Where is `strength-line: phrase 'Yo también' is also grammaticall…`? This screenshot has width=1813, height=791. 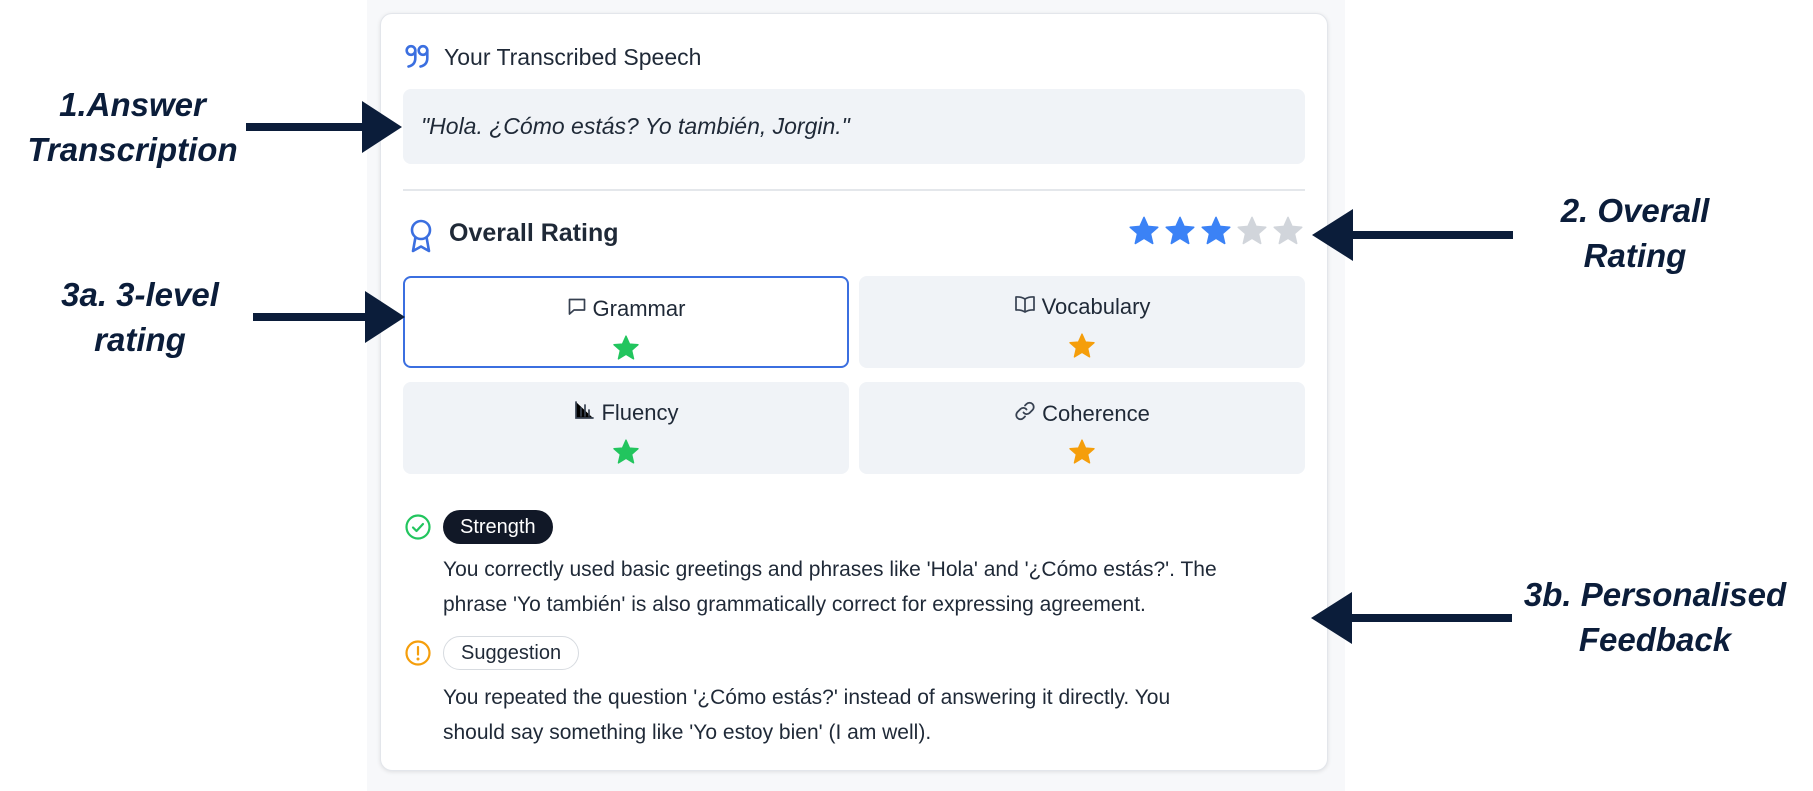 strength-line: phrase 'Yo también' is also grammaticall… is located at coordinates (794, 604).